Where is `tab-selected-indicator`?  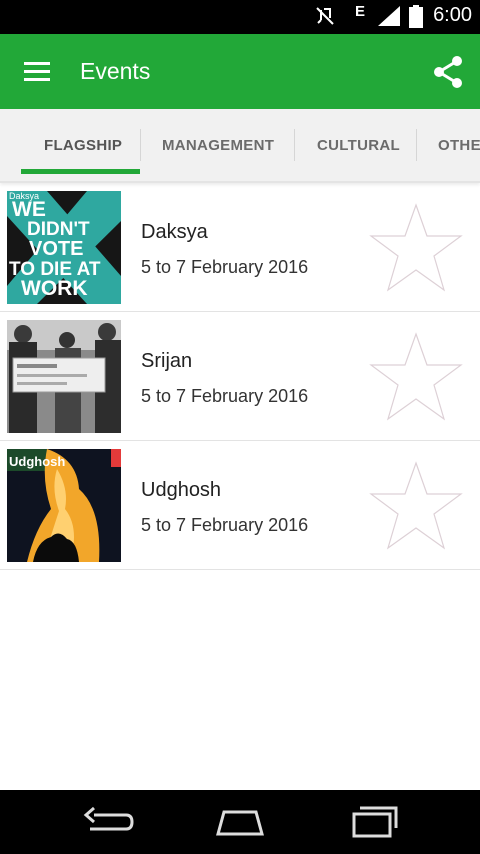
tab-selected-indicator is located at coordinates (80, 171).